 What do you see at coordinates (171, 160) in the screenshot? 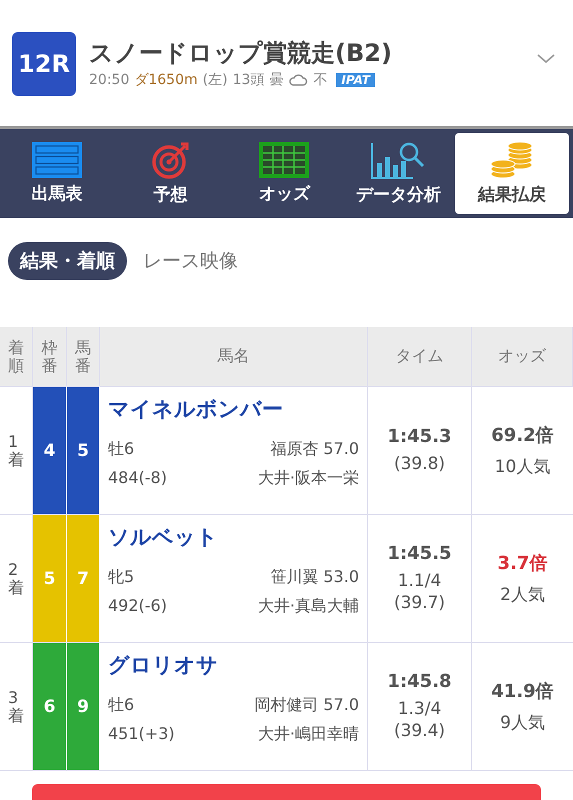
I see `target-icon` at bounding box center [171, 160].